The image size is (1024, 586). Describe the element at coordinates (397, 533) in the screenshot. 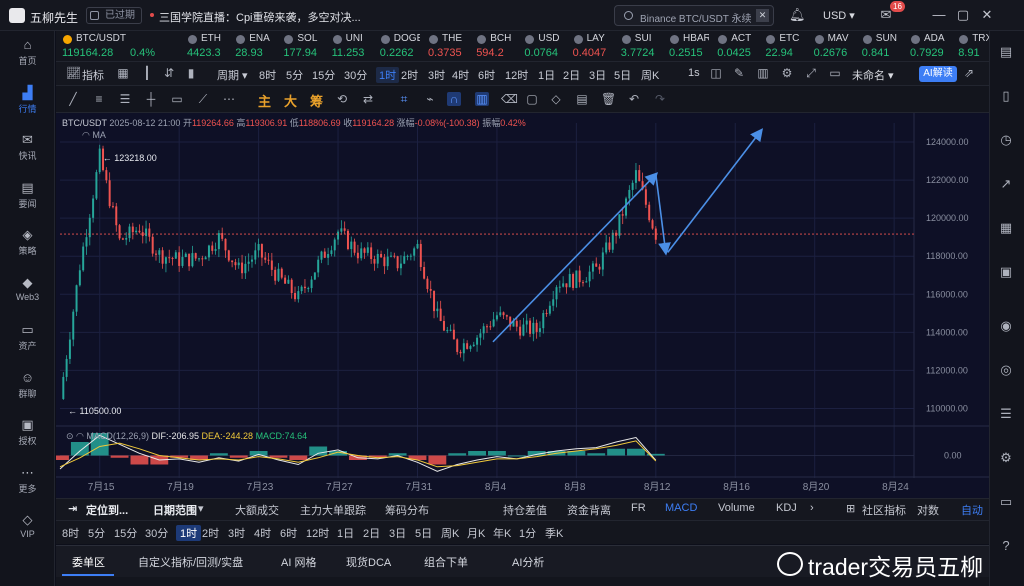

I see `bottom-interval-12: 3日` at that location.